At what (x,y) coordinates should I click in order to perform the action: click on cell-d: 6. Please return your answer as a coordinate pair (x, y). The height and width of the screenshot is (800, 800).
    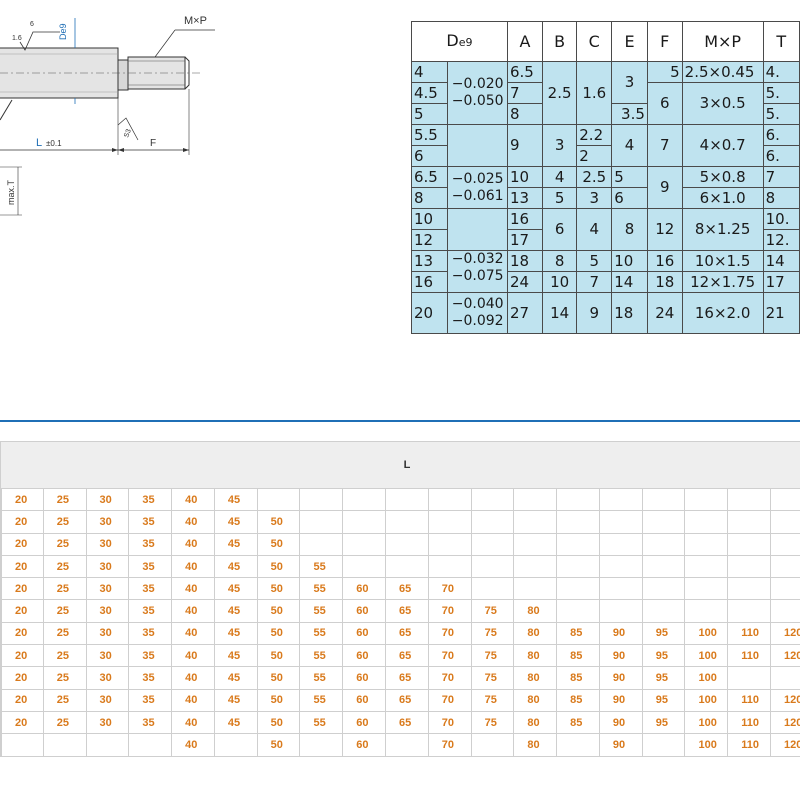
    Looking at the image, I should click on (429, 156).